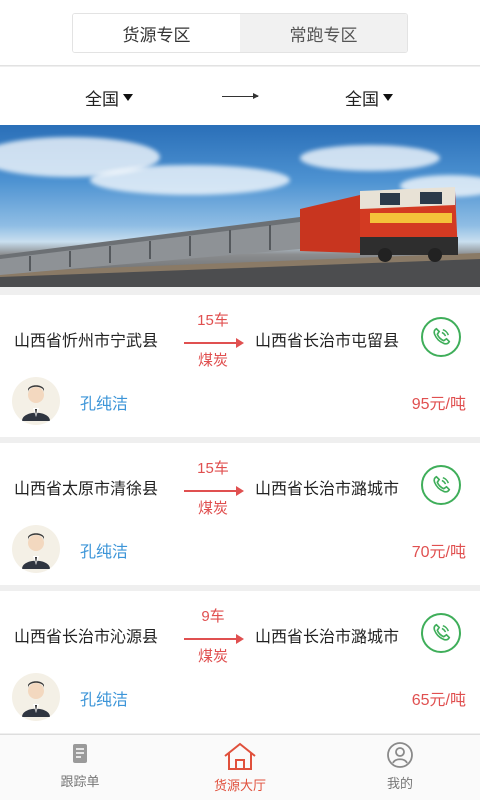  Describe the element at coordinates (156, 33) in the screenshot. I see `tab-cargo-zone: 货源专区` at that location.